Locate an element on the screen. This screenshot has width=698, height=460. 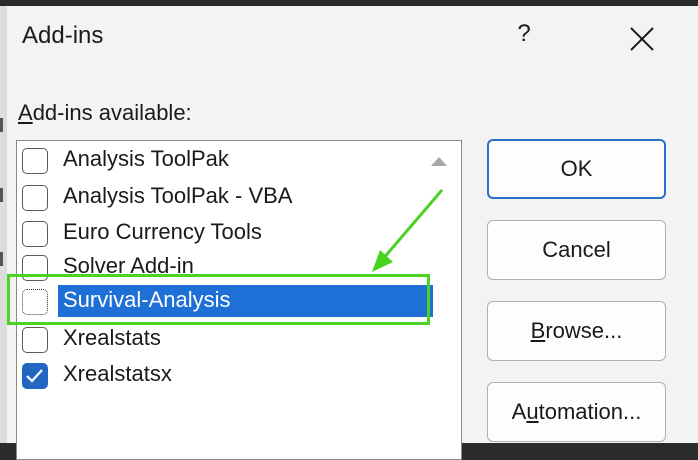
access-key-b: B is located at coordinates (538, 330).